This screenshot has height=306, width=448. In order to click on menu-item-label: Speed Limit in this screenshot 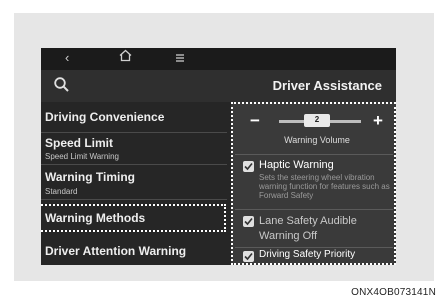, I will do `click(79, 143)`.